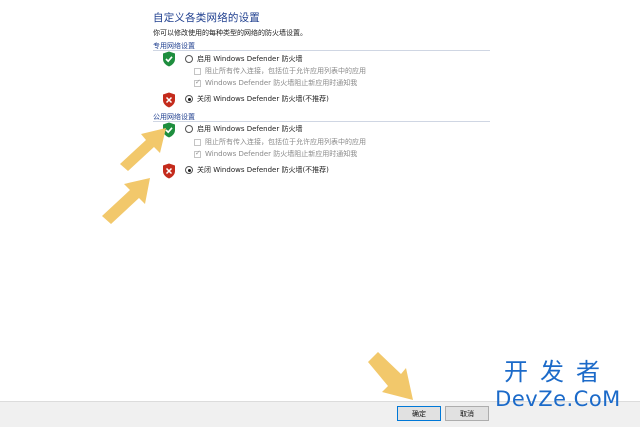 The width and height of the screenshot is (640, 427). Describe the element at coordinates (419, 413) in the screenshot. I see `ok-button: 确定` at that location.